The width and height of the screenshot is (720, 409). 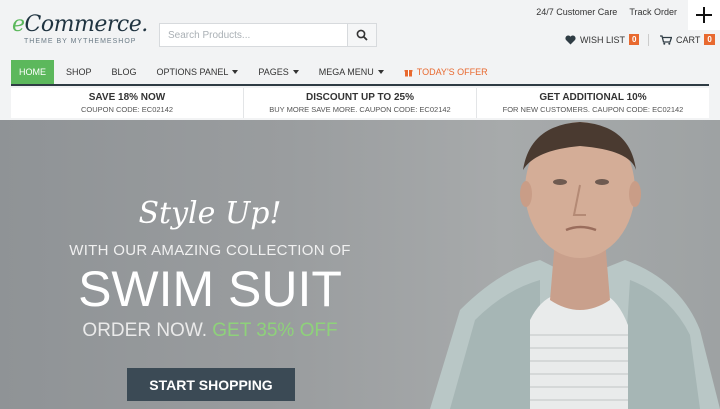 I want to click on nav-item-blog: BLOG, so click(x=124, y=72).